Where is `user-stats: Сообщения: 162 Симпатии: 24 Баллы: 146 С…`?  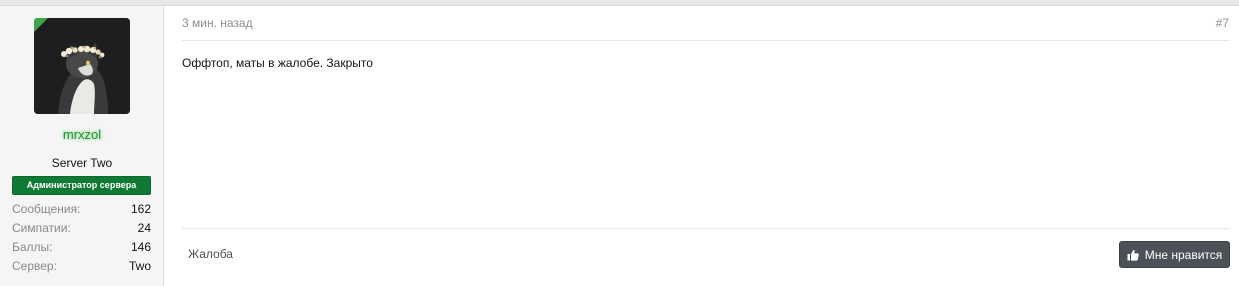 user-stats: Сообщения: 162 Симпатии: 24 Баллы: 146 С… is located at coordinates (81, 238).